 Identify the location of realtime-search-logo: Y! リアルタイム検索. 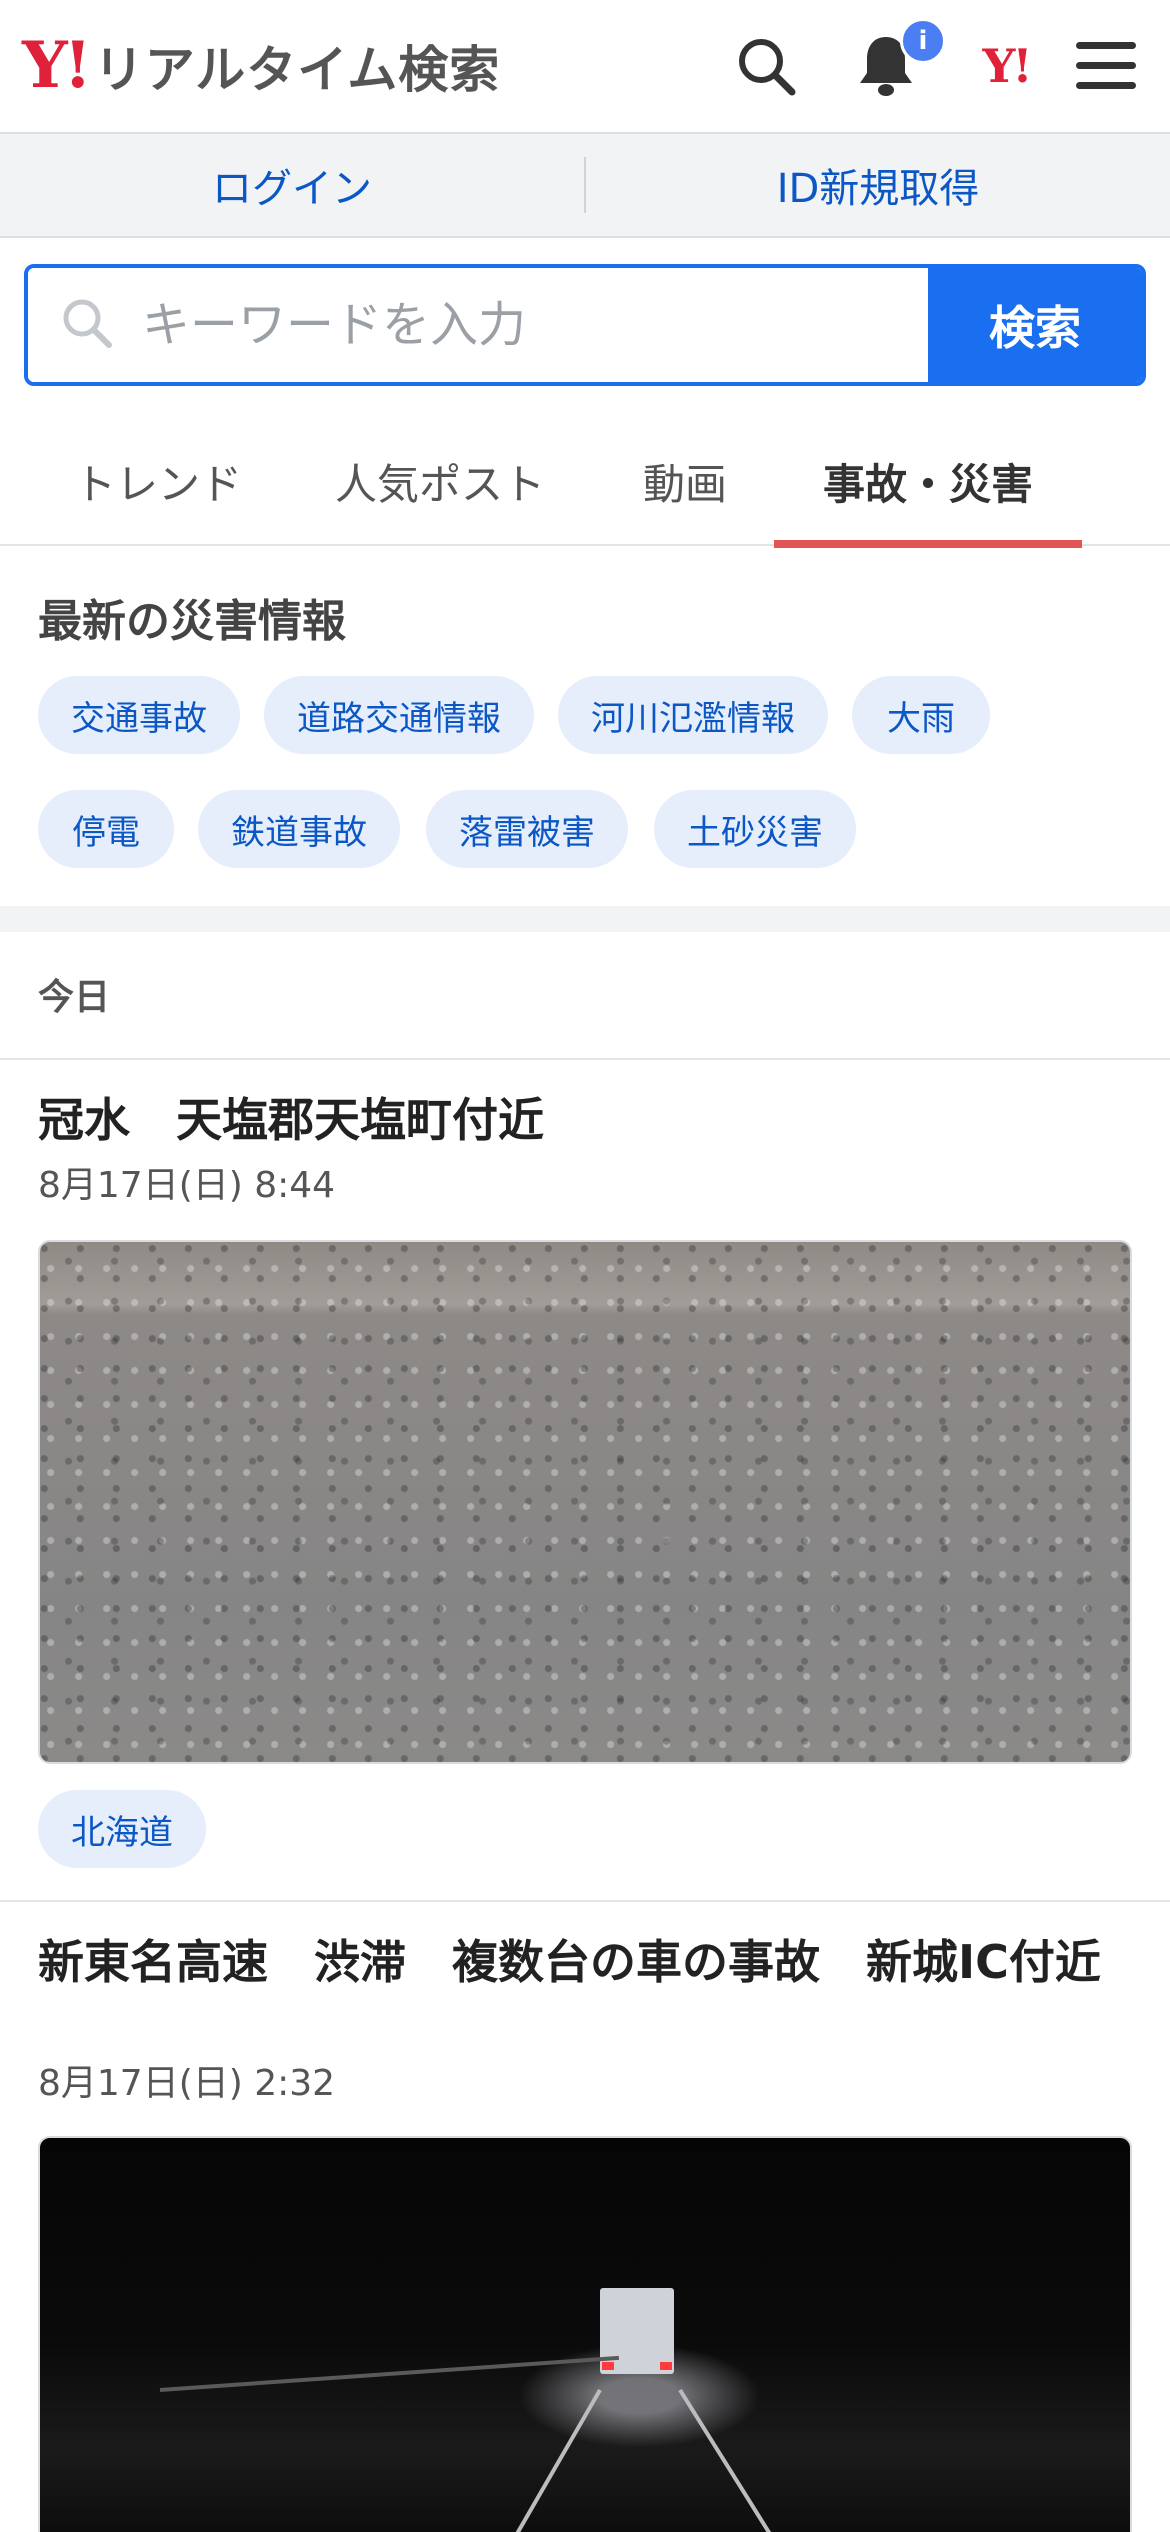
(261, 66).